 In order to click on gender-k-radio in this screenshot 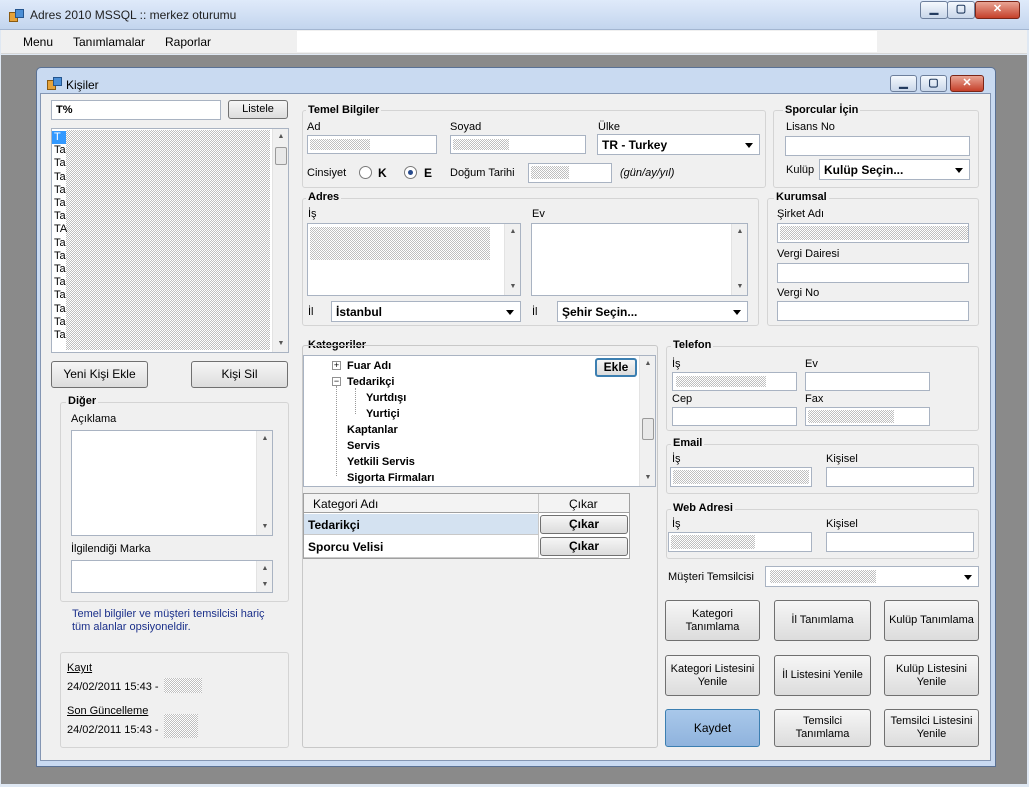, I will do `click(365, 172)`.